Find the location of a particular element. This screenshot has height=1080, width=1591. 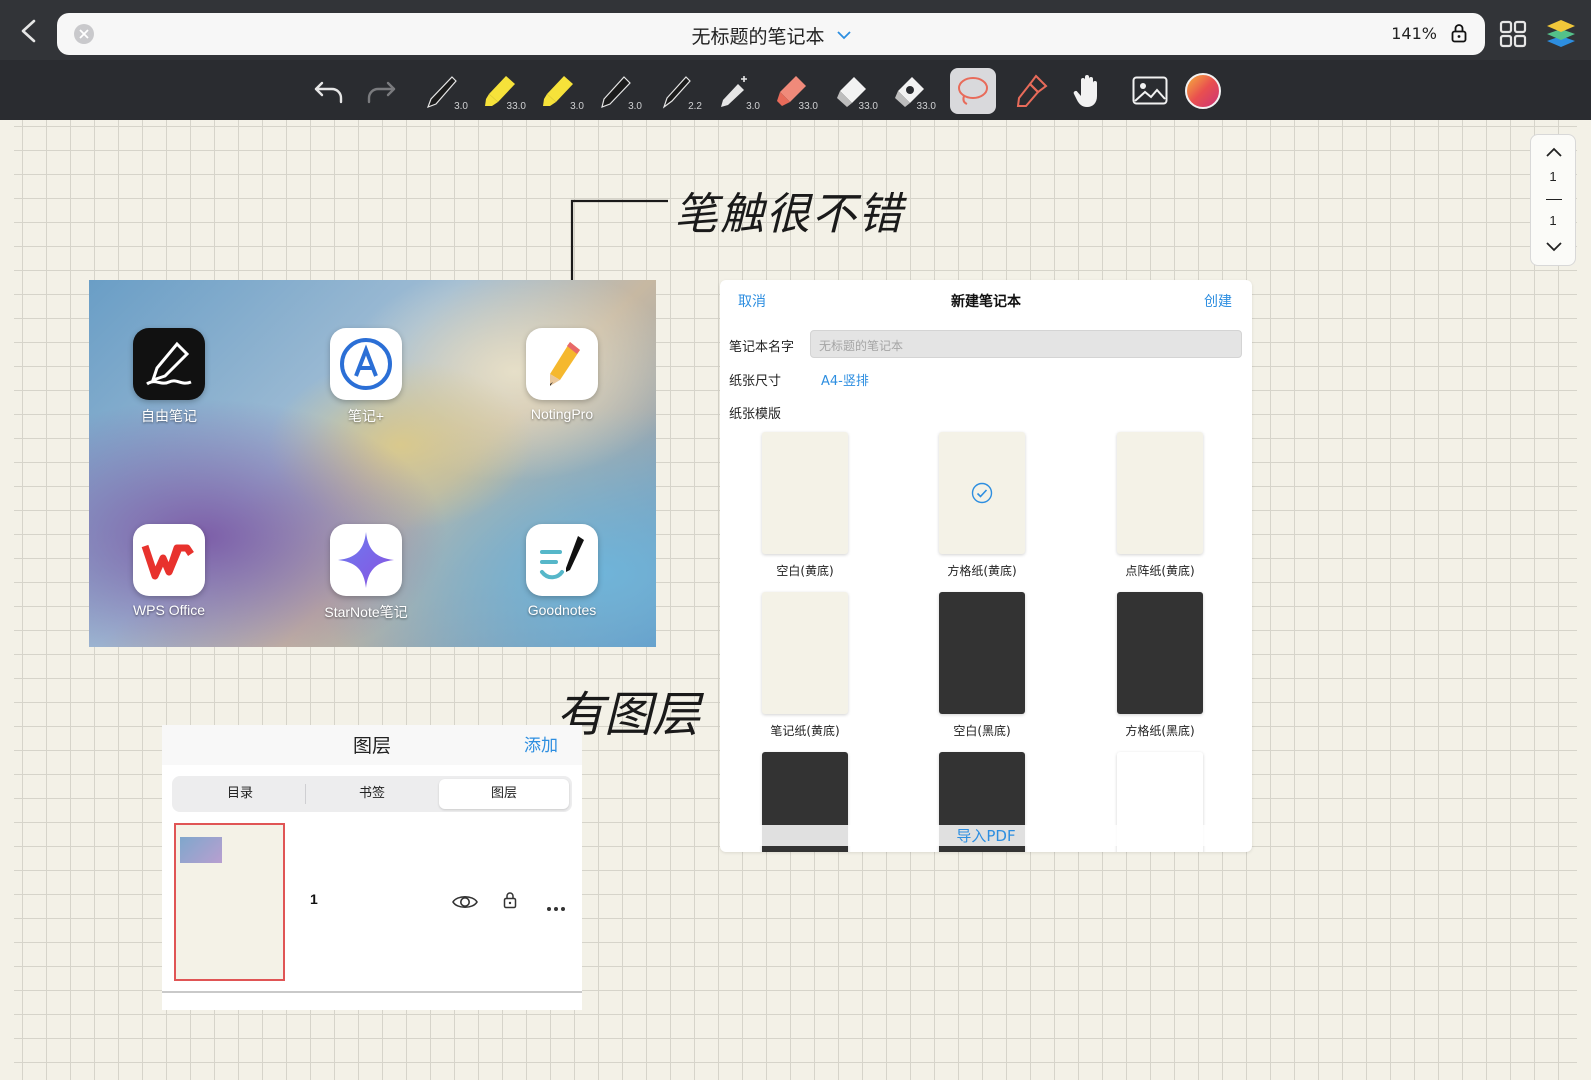

paper-template-label: 方格纸(黑底) is located at coordinates (1160, 731).